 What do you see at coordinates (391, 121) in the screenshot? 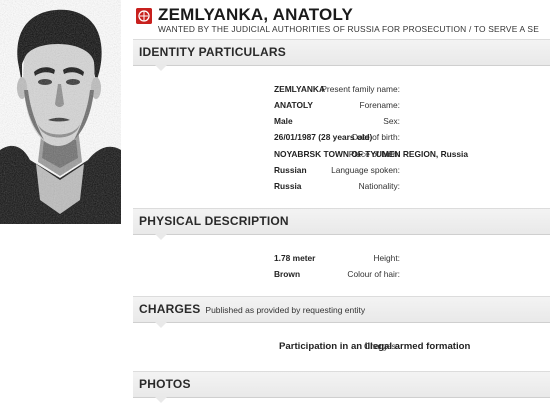
I see `field-label: Sex:` at bounding box center [391, 121].